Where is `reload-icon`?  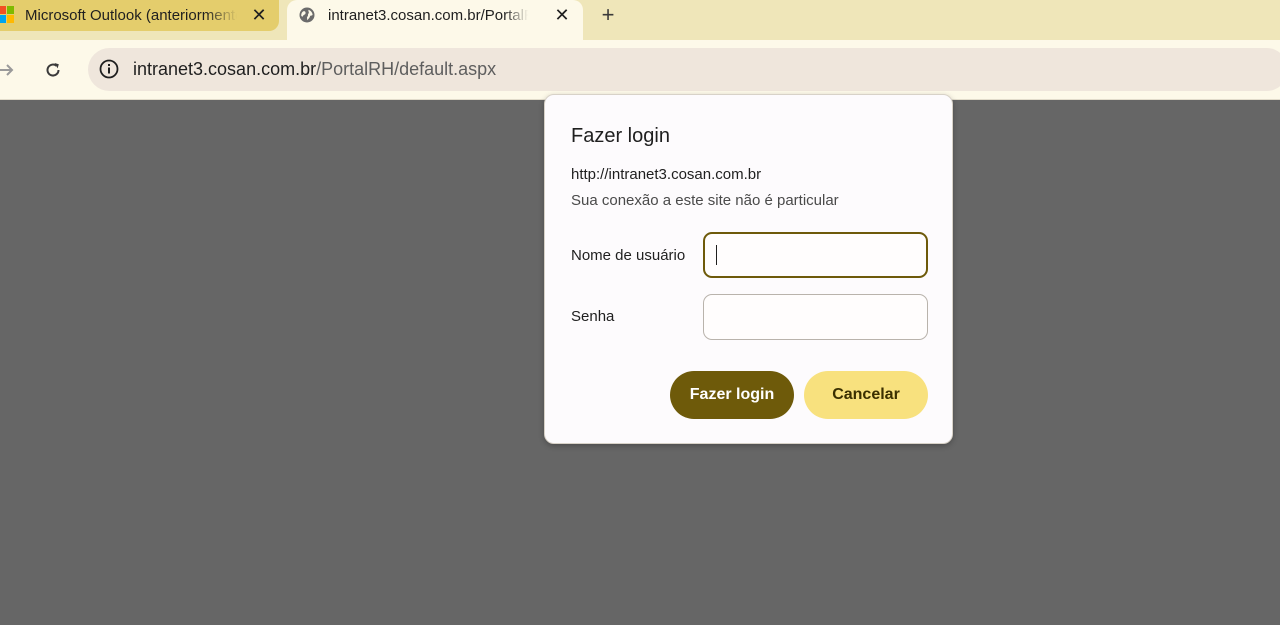
reload-icon is located at coordinates (53, 70).